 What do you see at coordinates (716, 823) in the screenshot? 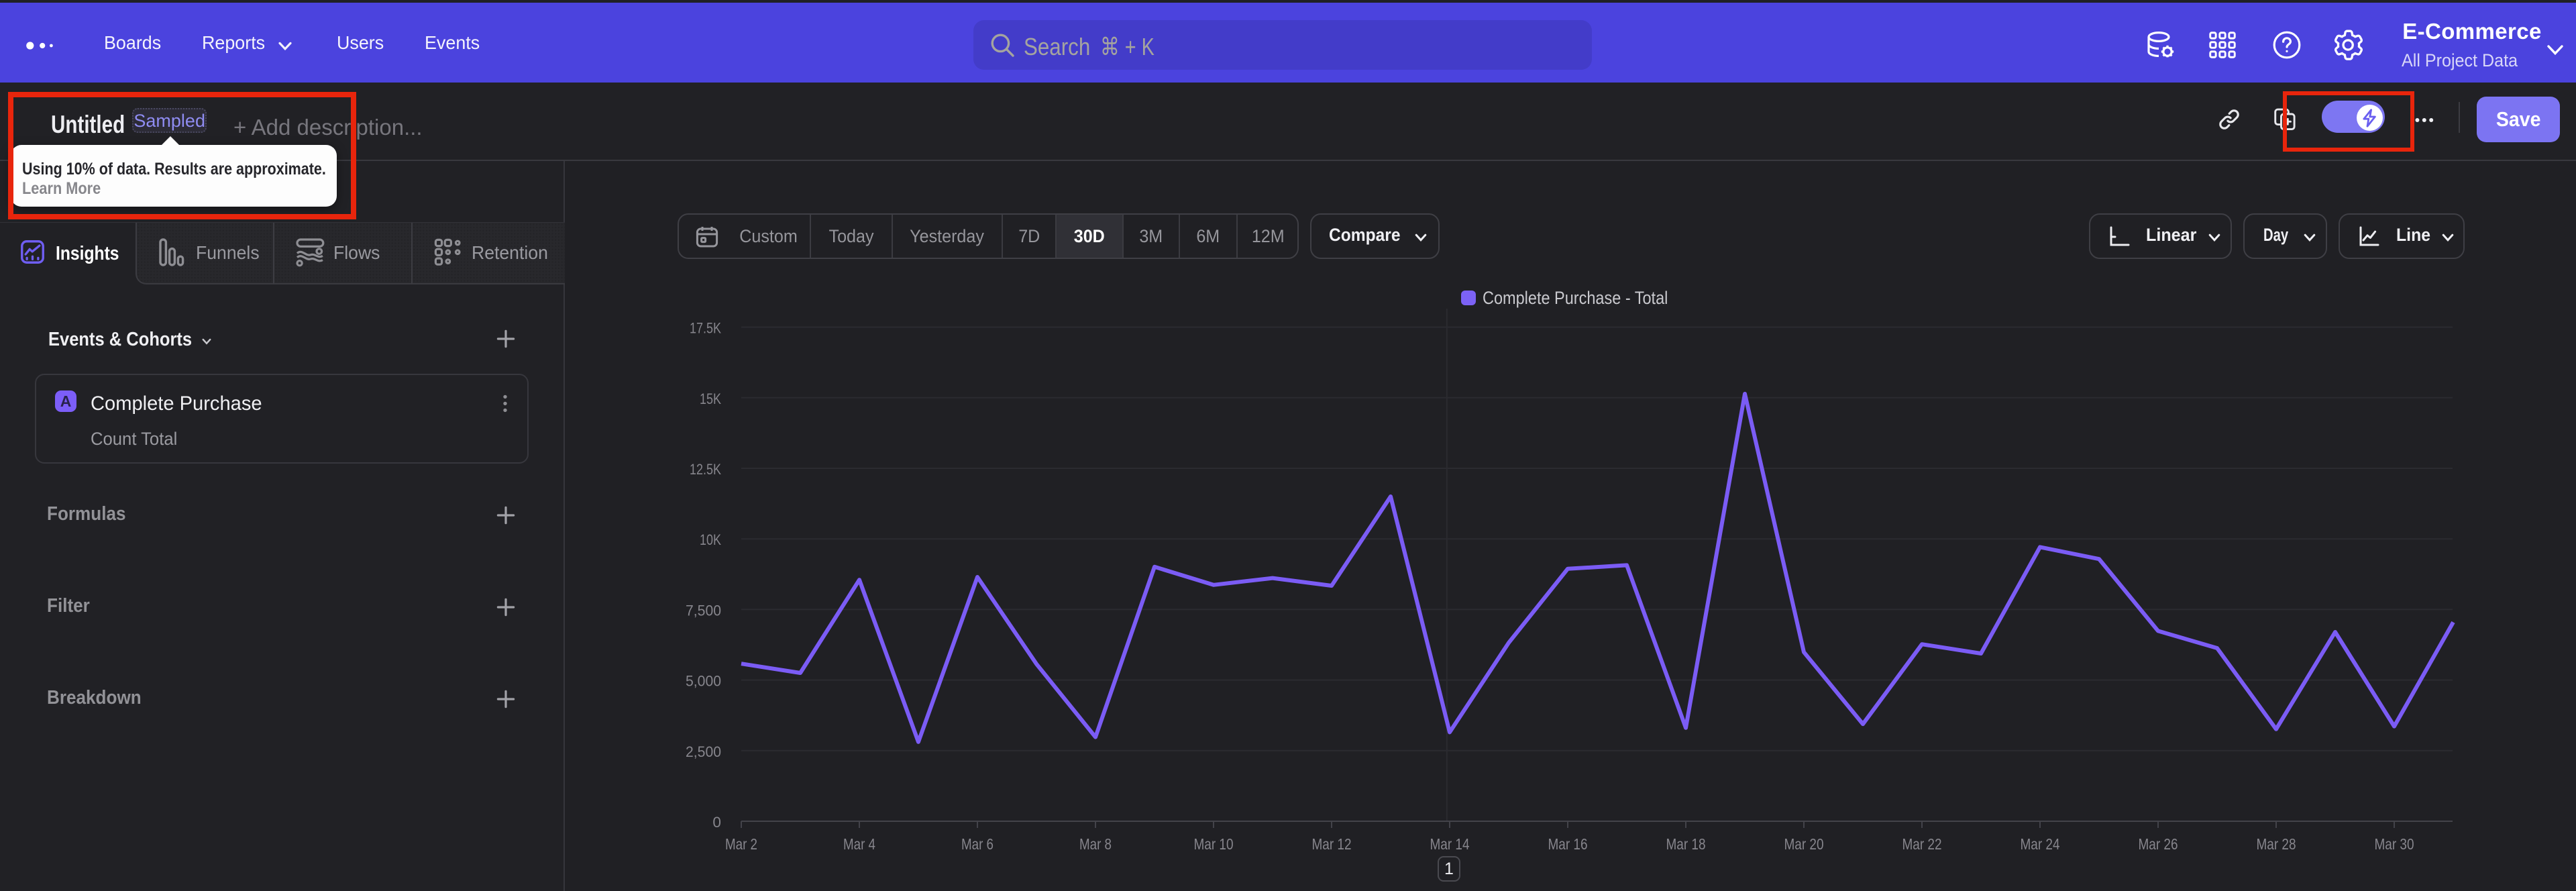
I see `svg-text: 0` at bounding box center [716, 823].